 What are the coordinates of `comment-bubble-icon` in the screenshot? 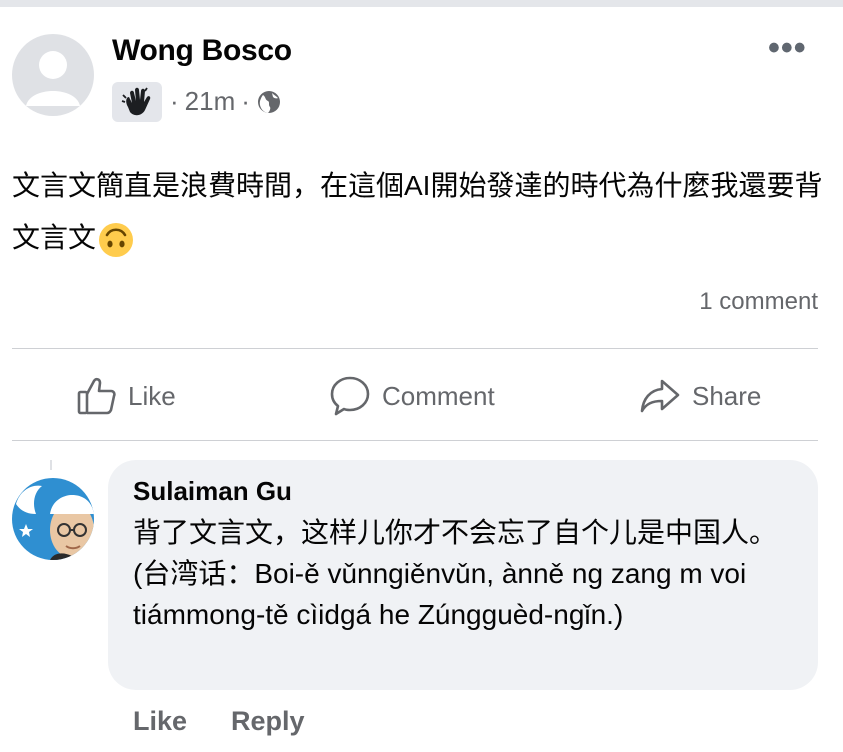 It's located at (350, 396).